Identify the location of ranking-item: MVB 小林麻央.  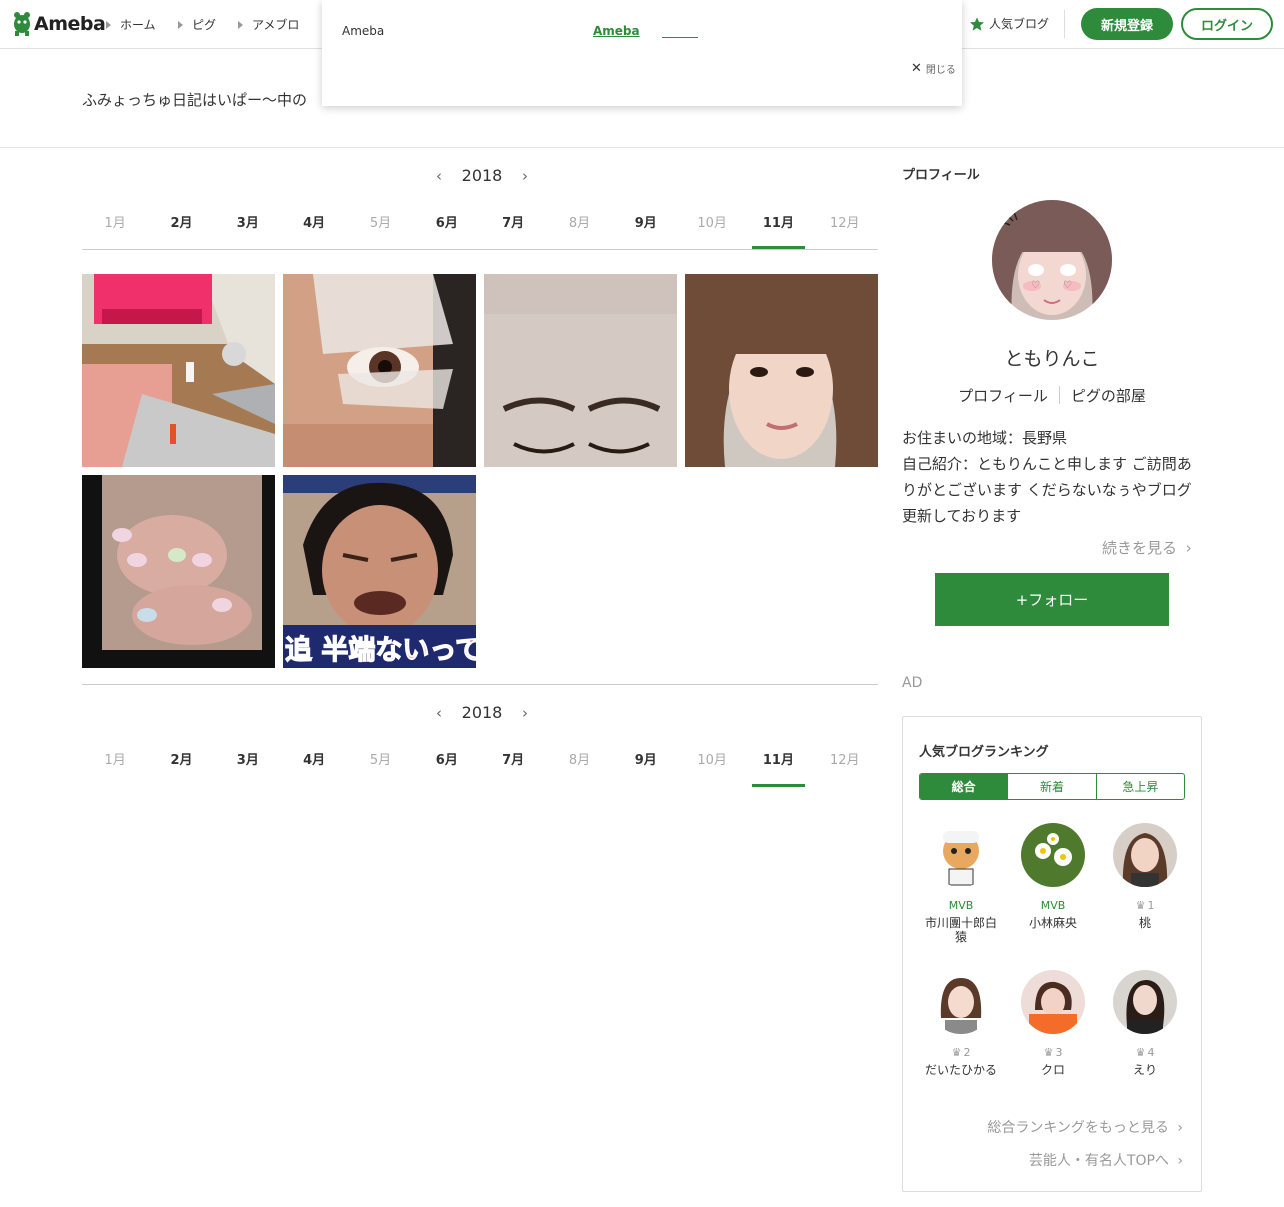
(1053, 876).